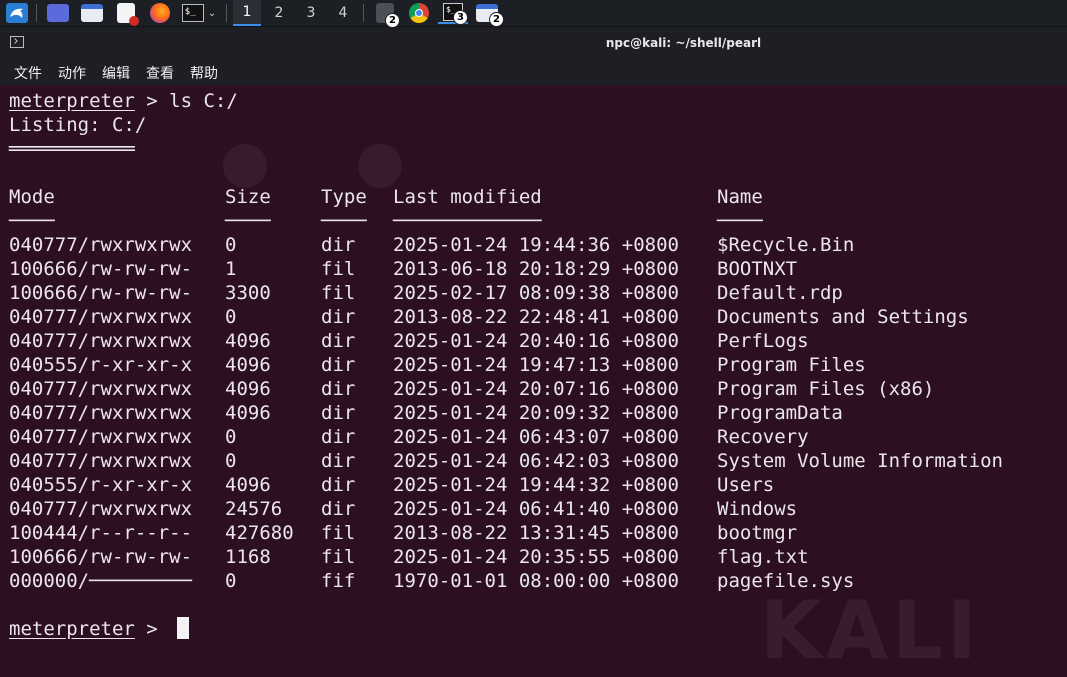 Image resolution: width=1067 pixels, height=677 pixels. I want to click on final-prompt-line: meterpreter >, so click(89, 629).